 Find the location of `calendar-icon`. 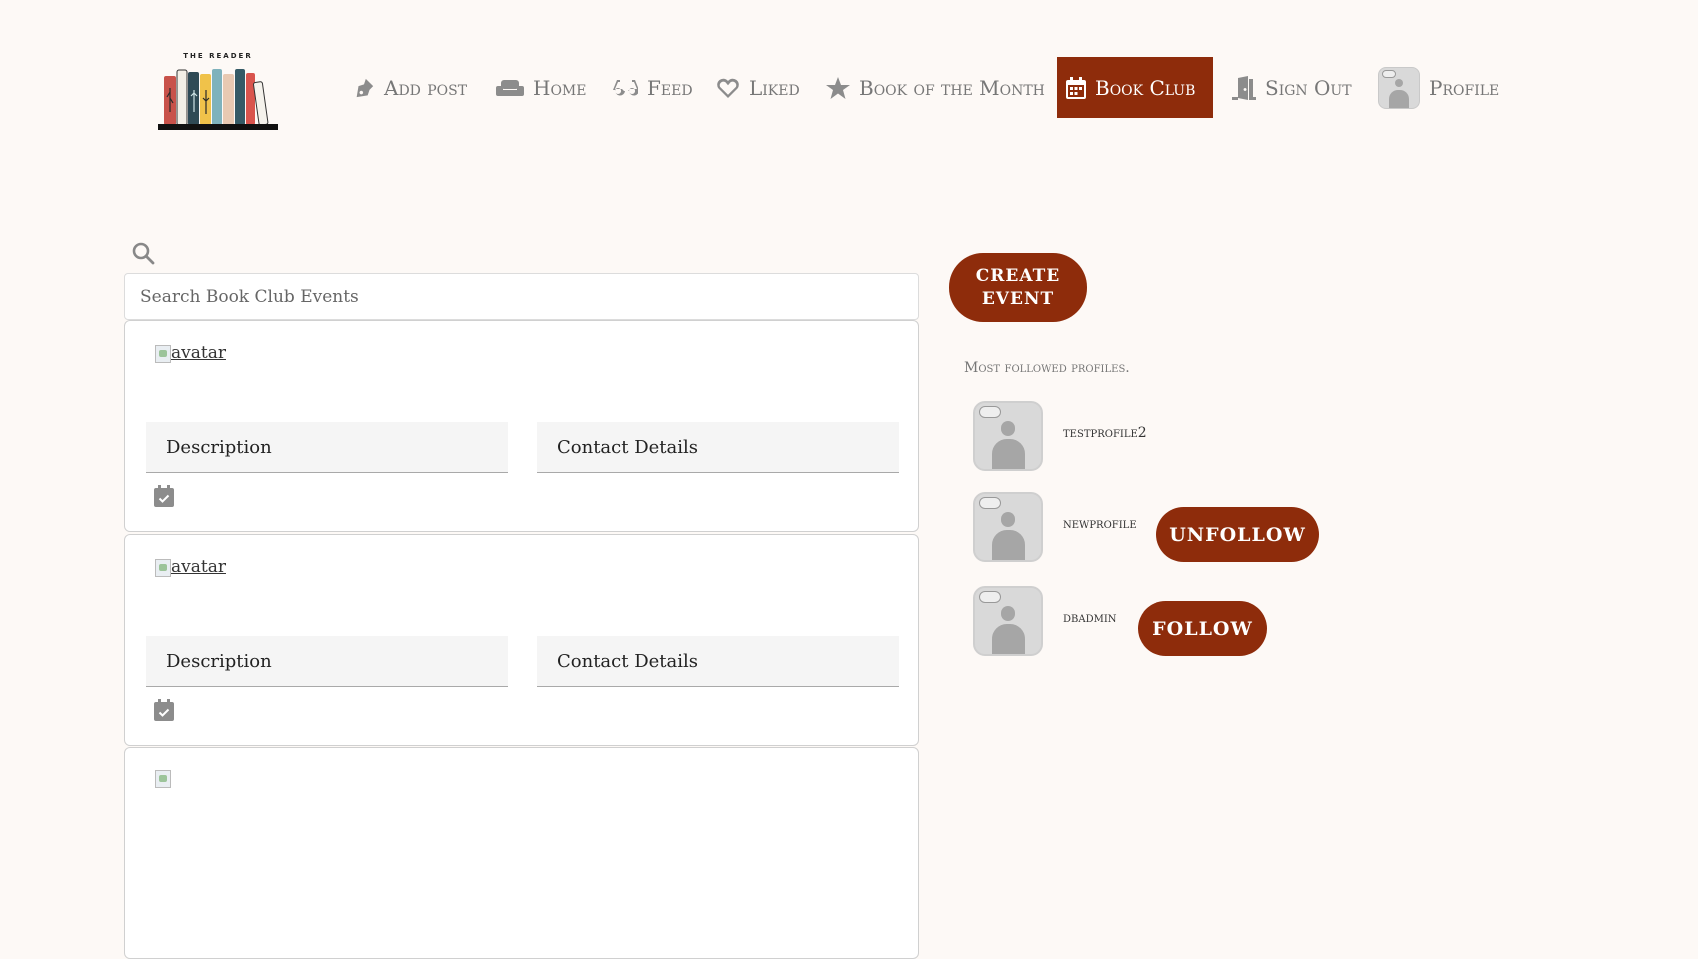

calendar-icon is located at coordinates (1076, 87).